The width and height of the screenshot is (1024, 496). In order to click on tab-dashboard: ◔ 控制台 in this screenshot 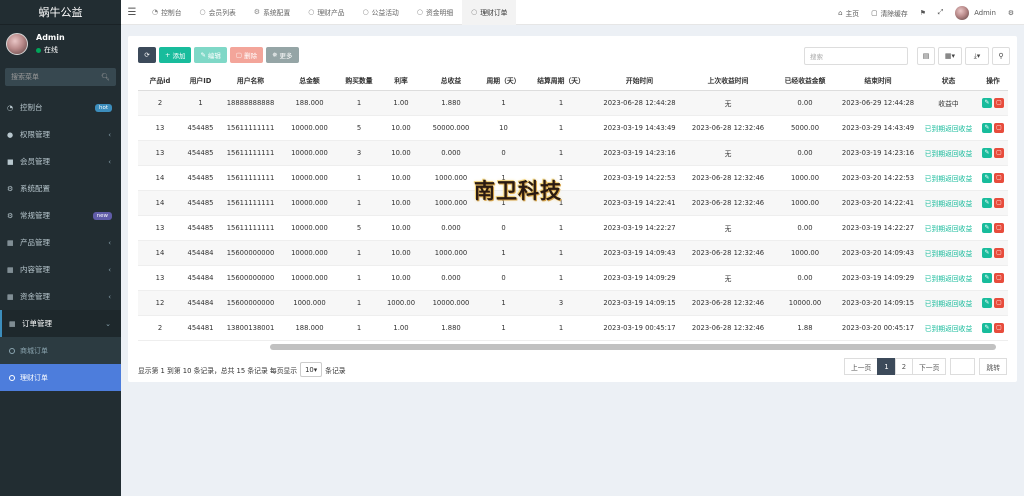, I will do `click(167, 12)`.